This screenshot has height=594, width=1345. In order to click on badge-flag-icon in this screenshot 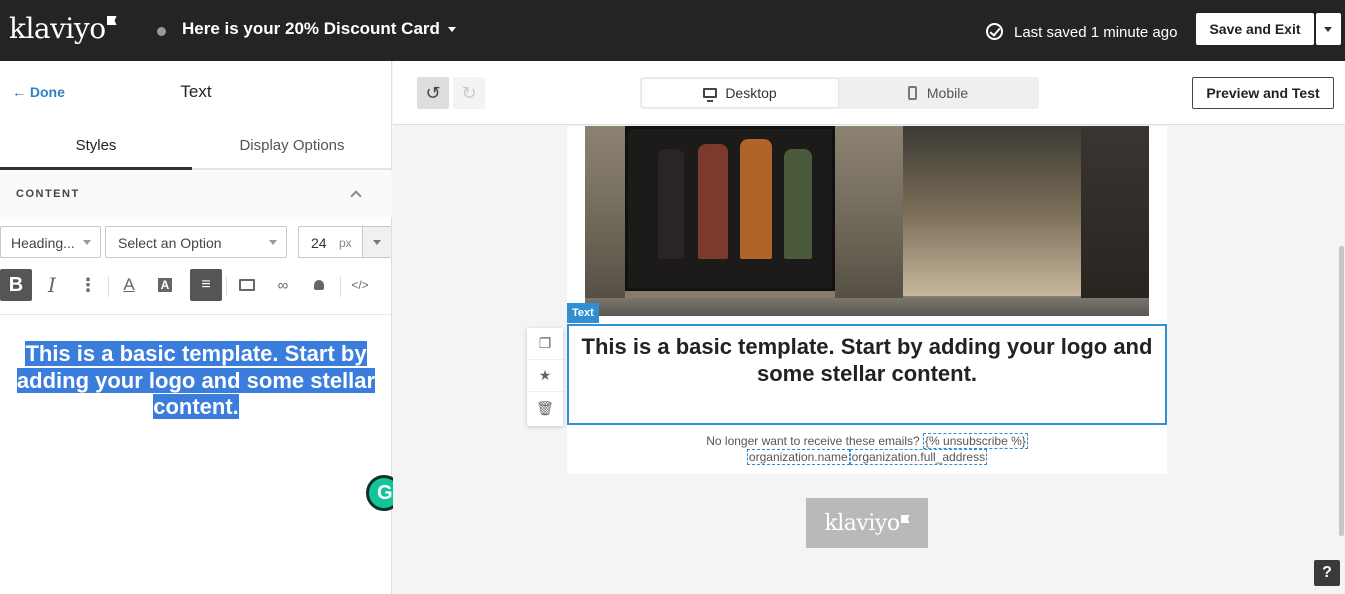, I will do `click(905, 519)`.